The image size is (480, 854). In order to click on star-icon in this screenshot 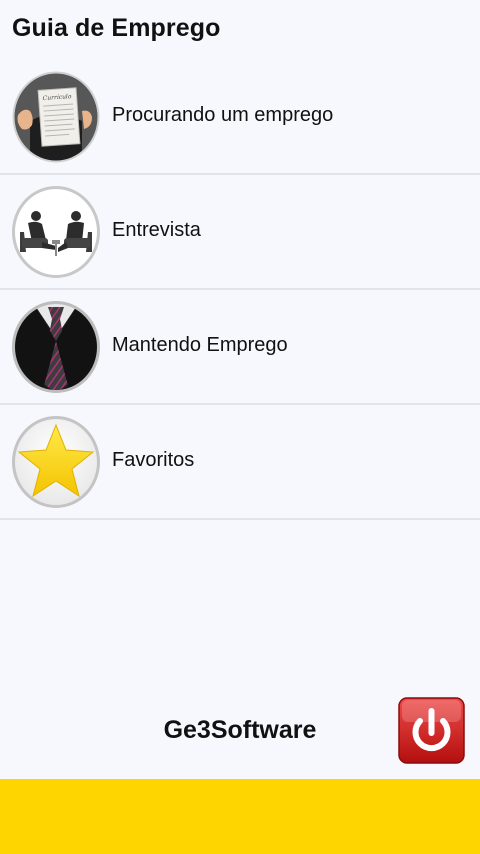, I will do `click(56, 462)`.